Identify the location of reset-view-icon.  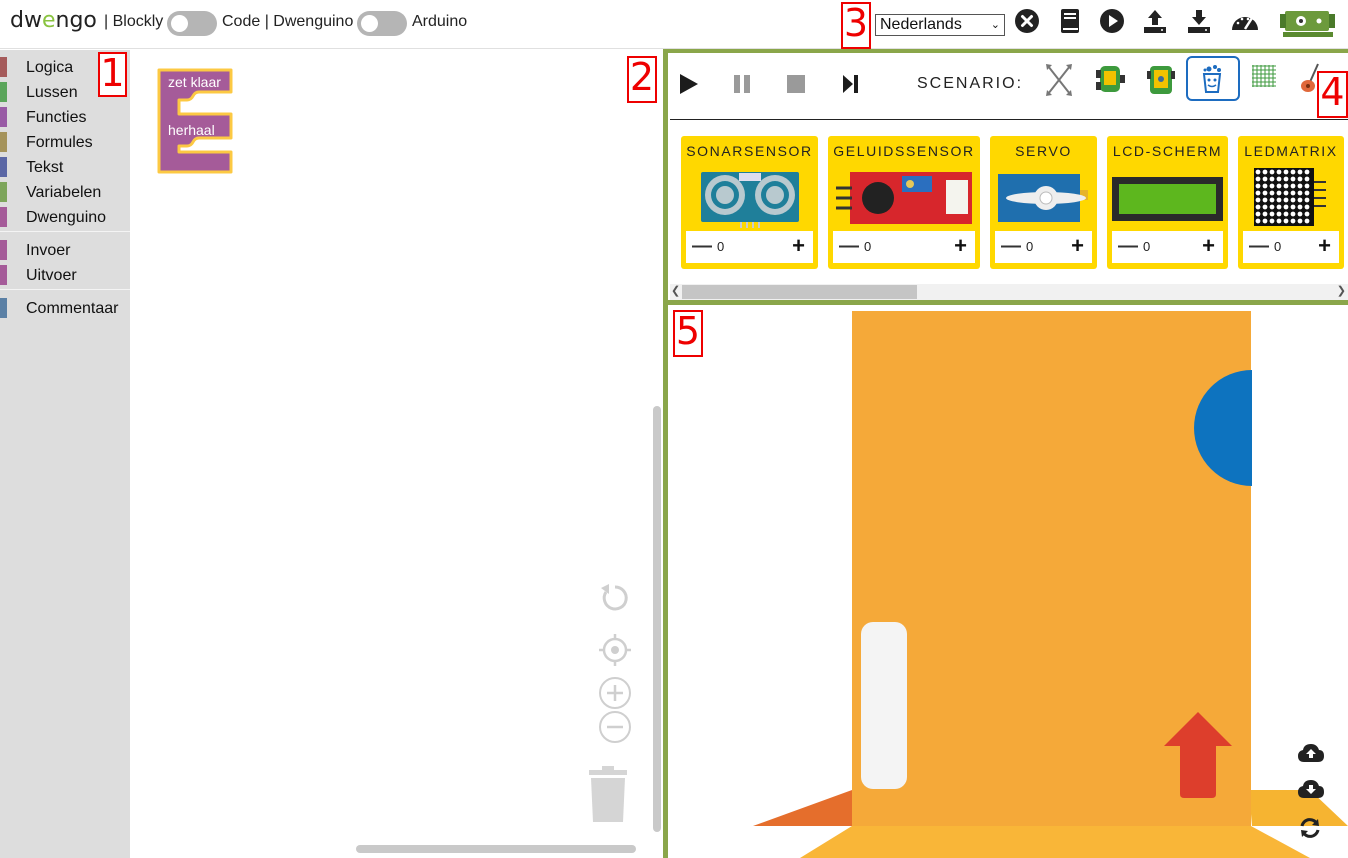
(615, 598).